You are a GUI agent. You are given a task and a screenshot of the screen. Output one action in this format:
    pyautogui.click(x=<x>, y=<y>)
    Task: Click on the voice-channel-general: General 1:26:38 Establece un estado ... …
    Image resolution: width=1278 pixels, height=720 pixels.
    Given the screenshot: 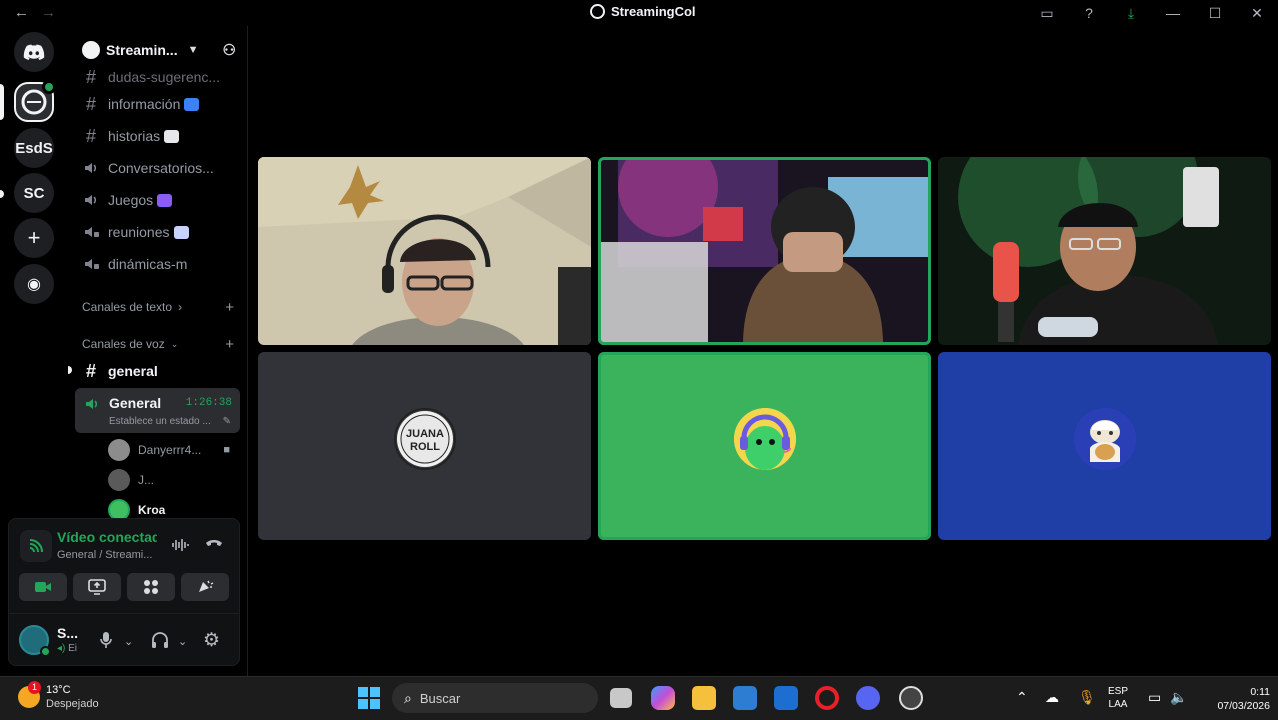 What is the action you would take?
    pyautogui.click(x=157, y=410)
    